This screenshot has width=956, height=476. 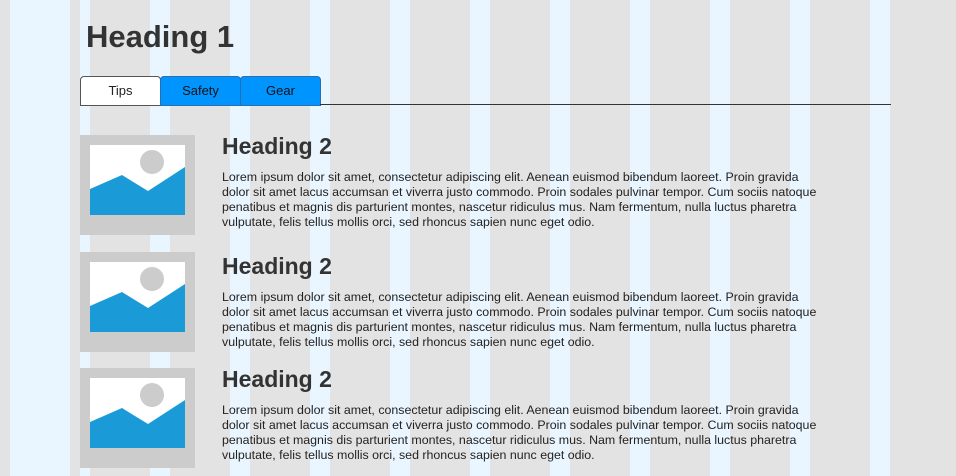 What do you see at coordinates (120, 91) in the screenshot?
I see `tab-tips: Tips` at bounding box center [120, 91].